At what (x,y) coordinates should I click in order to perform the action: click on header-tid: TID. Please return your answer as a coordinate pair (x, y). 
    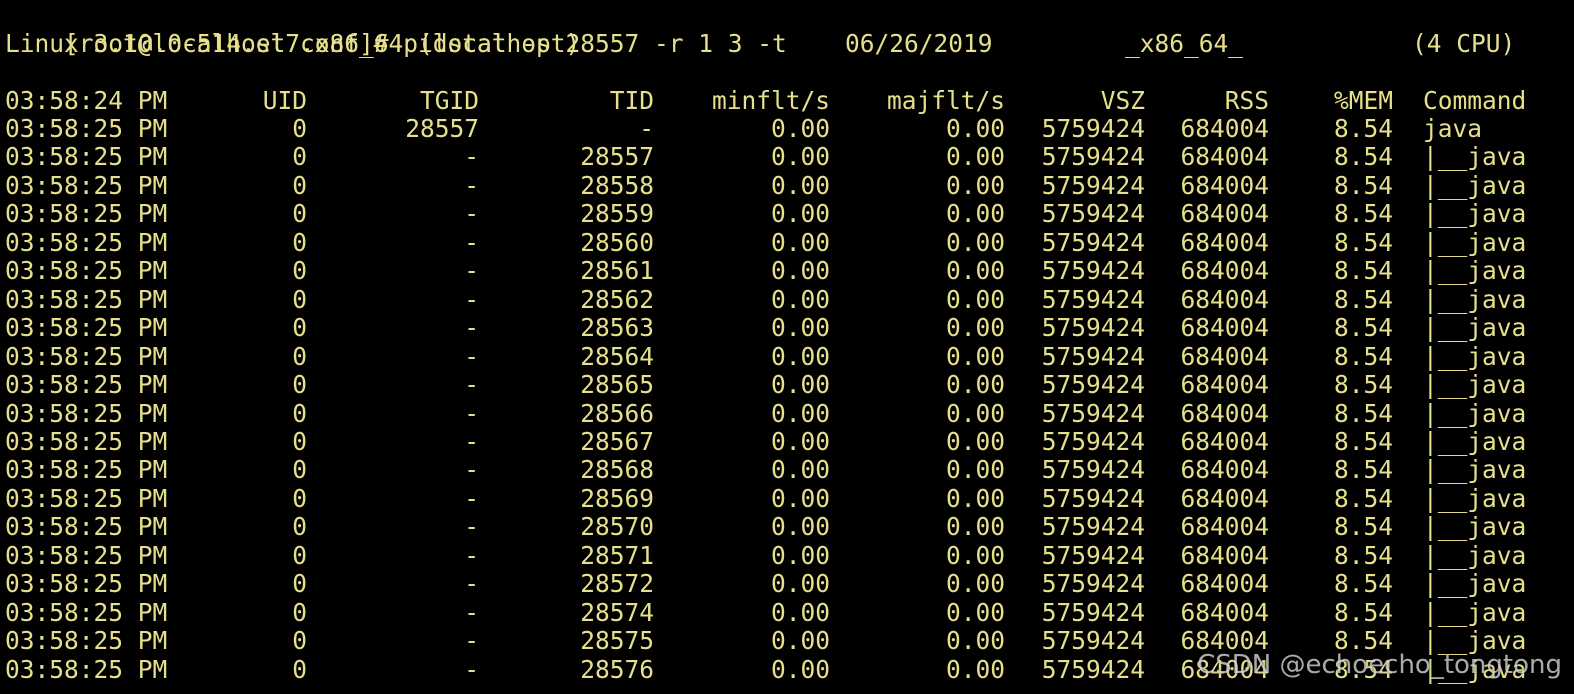
    Looking at the image, I should click on (631, 100).